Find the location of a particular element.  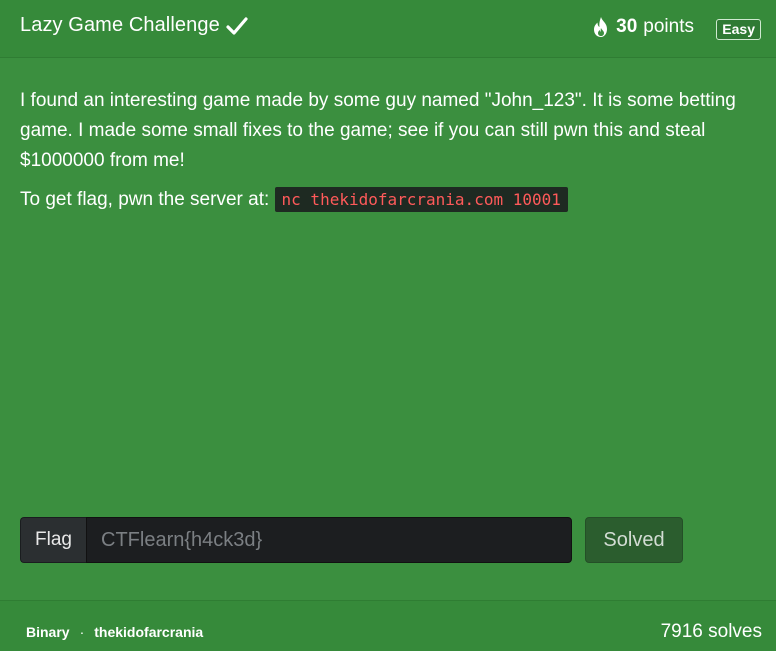

points-value: 30 is located at coordinates (627, 26).